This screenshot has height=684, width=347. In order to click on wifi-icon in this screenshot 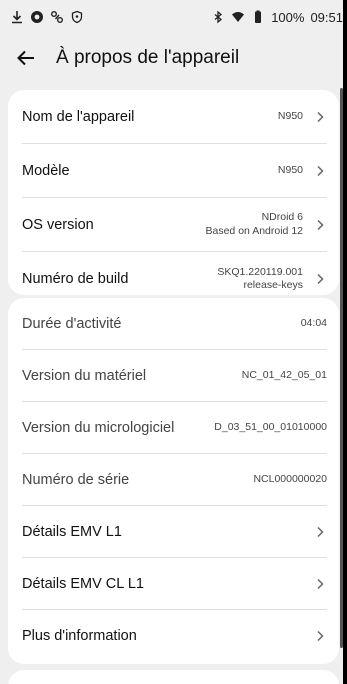, I will do `click(238, 17)`.